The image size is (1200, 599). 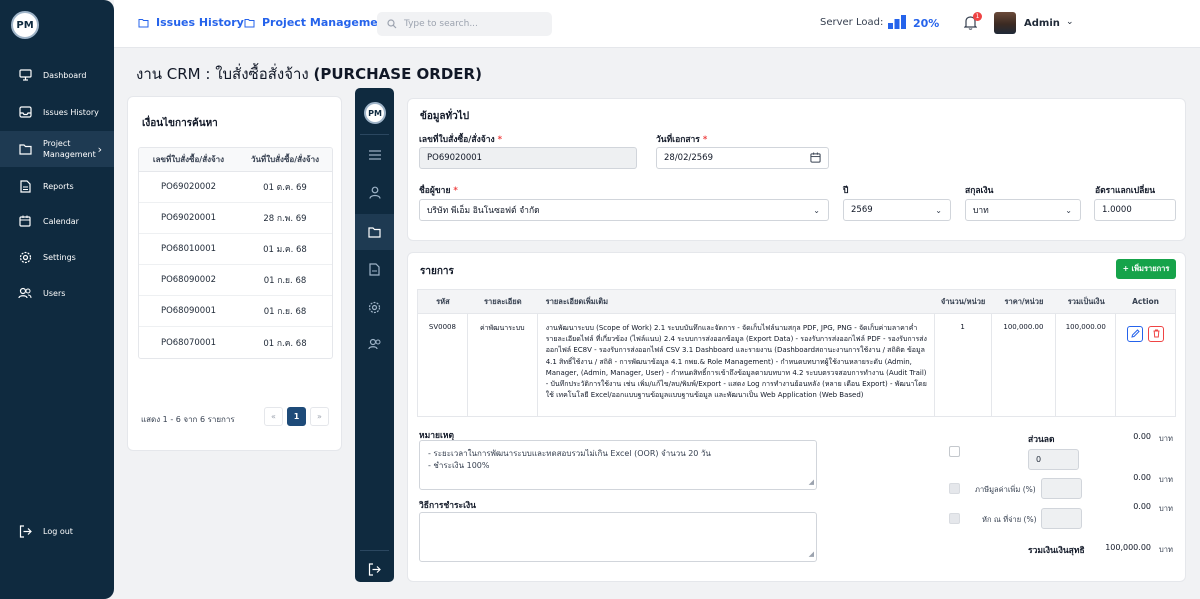 What do you see at coordinates (528, 158) in the screenshot?
I see `po-no-field: PO69020001` at bounding box center [528, 158].